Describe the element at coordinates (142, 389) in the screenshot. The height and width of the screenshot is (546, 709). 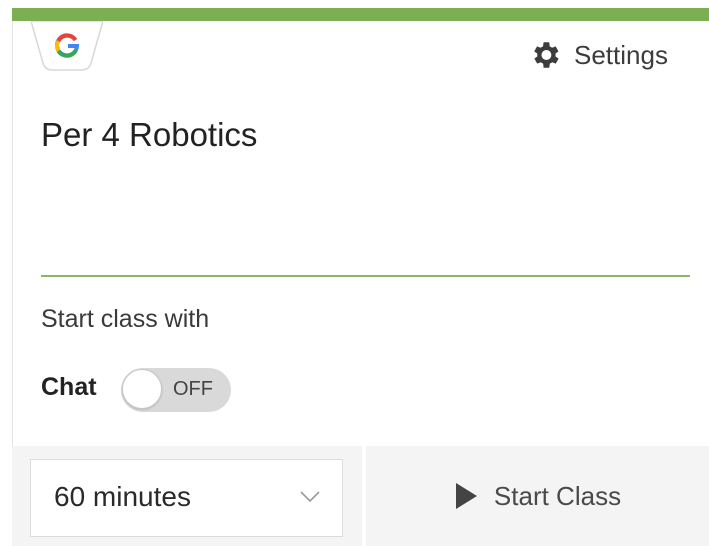
I see `toggle-knob` at that location.